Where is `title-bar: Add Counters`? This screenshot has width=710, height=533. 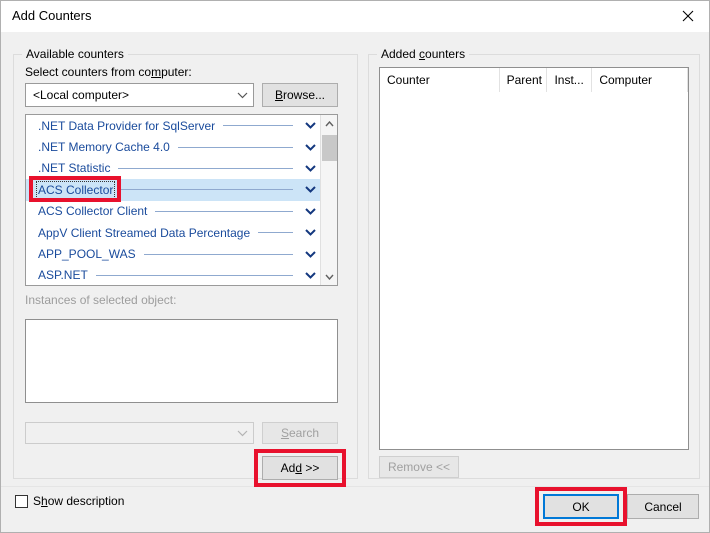 title-bar: Add Counters is located at coordinates (355, 16).